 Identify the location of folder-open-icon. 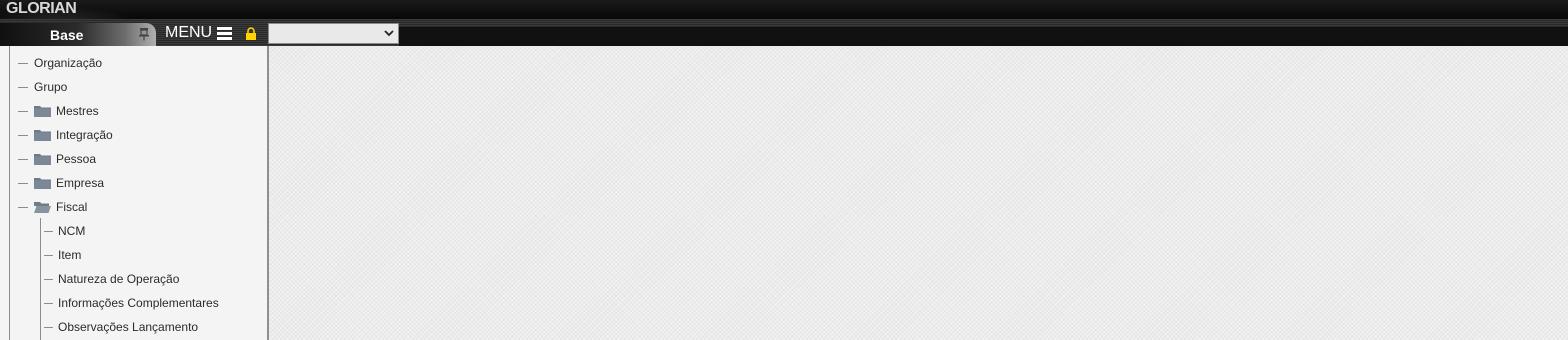
(42, 207).